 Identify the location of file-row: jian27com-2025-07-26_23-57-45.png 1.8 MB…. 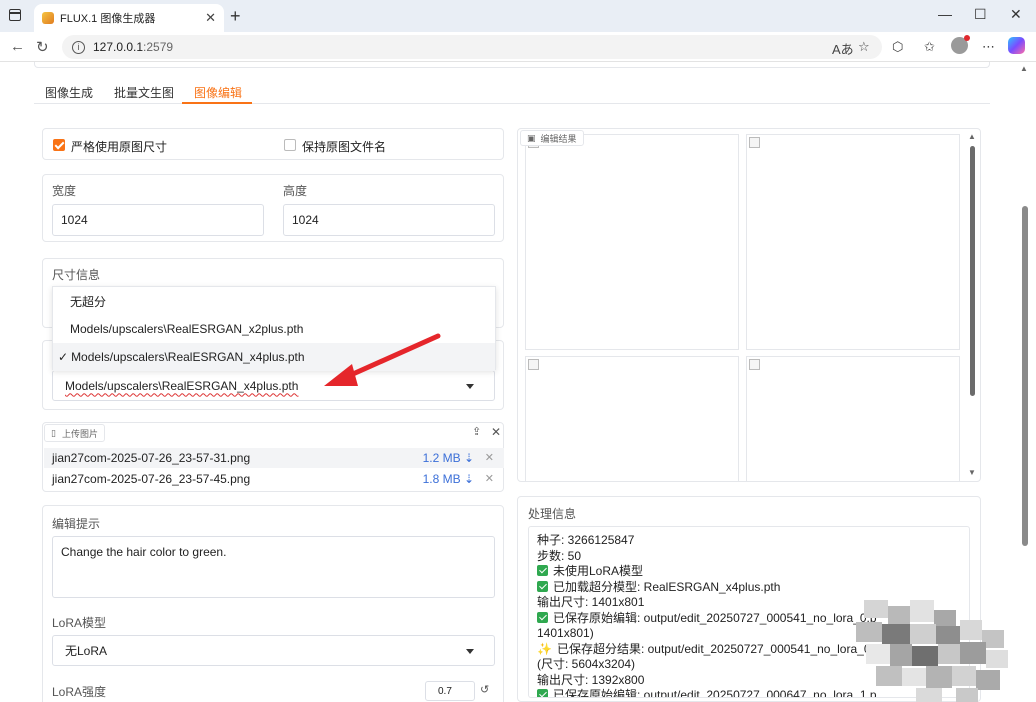
(274, 479).